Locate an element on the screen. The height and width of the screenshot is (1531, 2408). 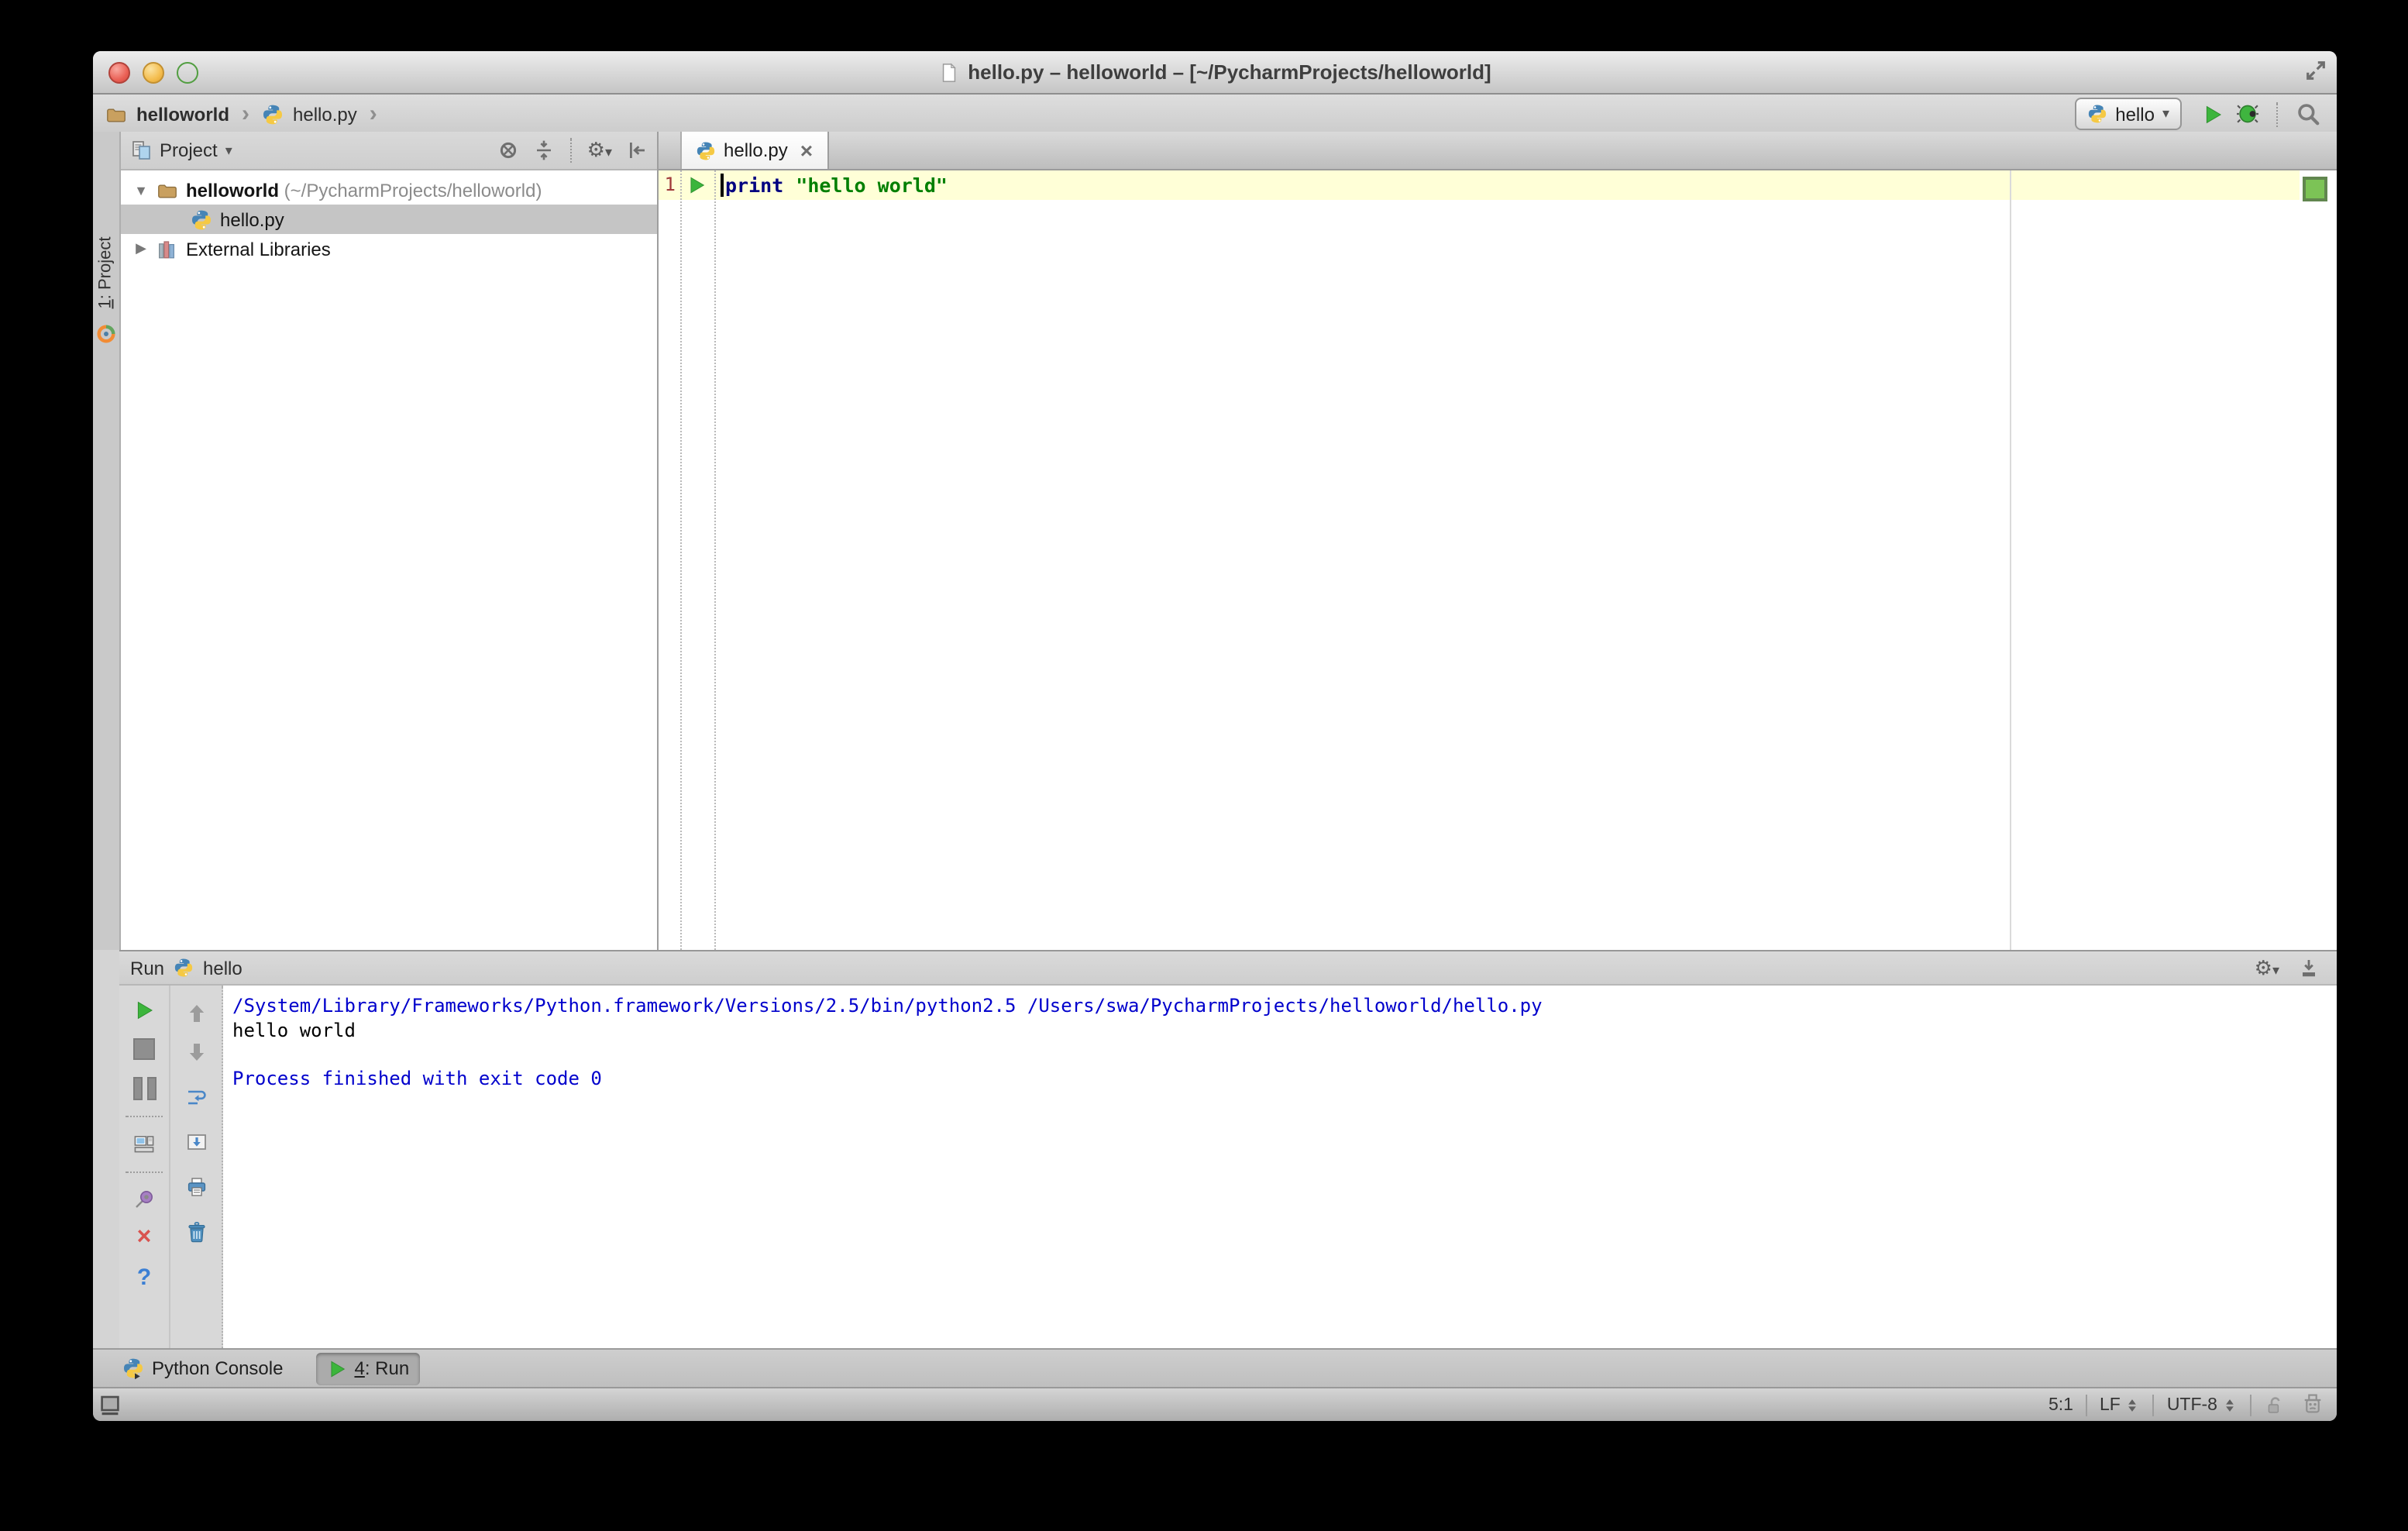
pause-output-button is located at coordinates (144, 1087).